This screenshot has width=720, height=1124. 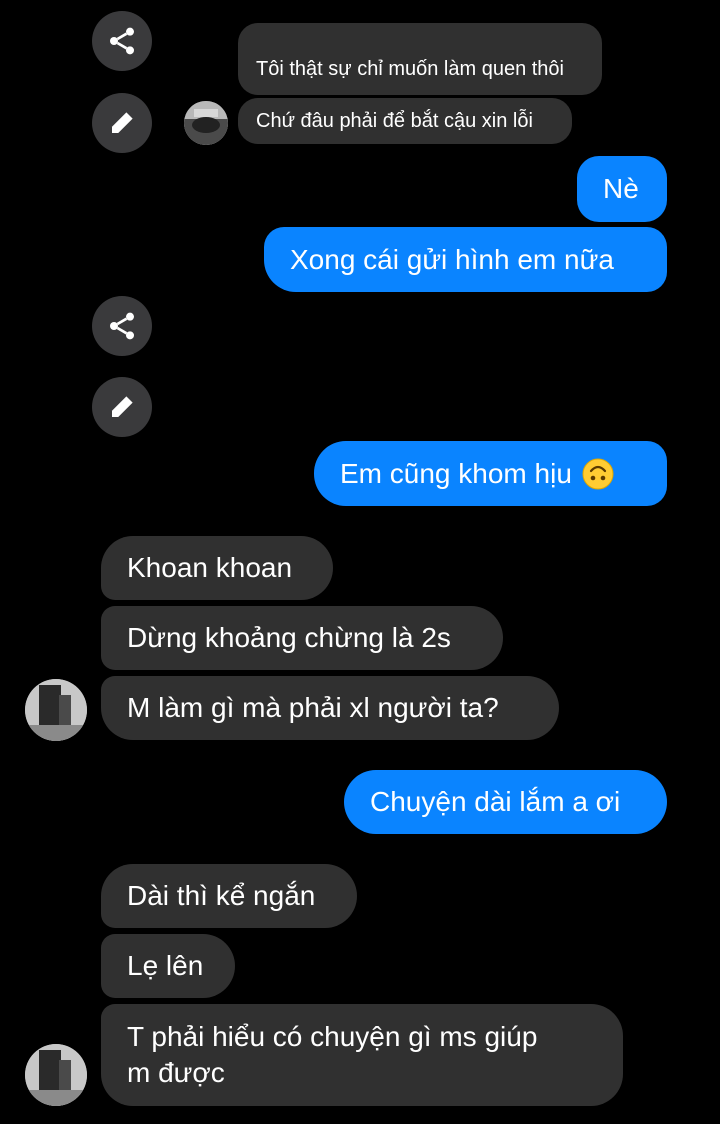 I want to click on message-text: Dài thì kể ngắn, so click(x=221, y=896).